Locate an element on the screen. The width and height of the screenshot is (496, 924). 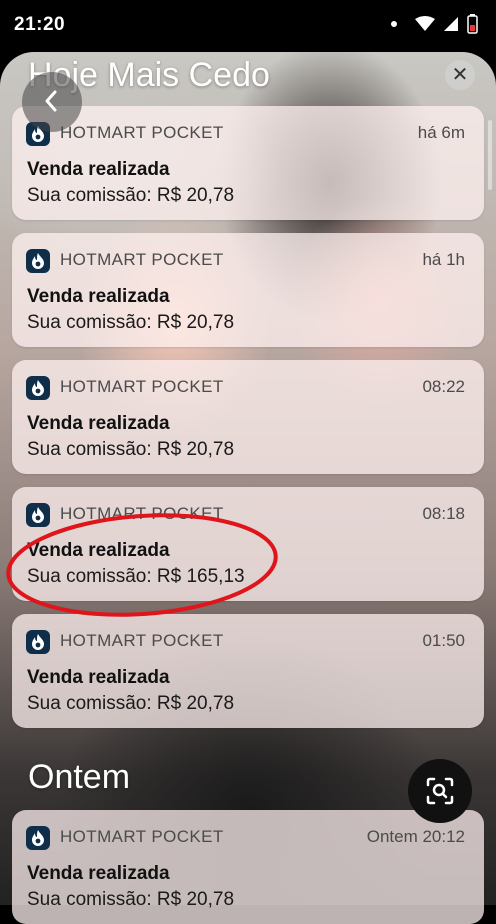
wifi-icon is located at coordinates (425, 23).